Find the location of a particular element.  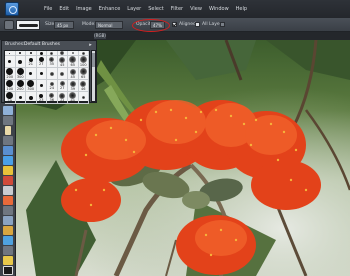

brush-size-label: 44 is located at coordinates (62, 100).